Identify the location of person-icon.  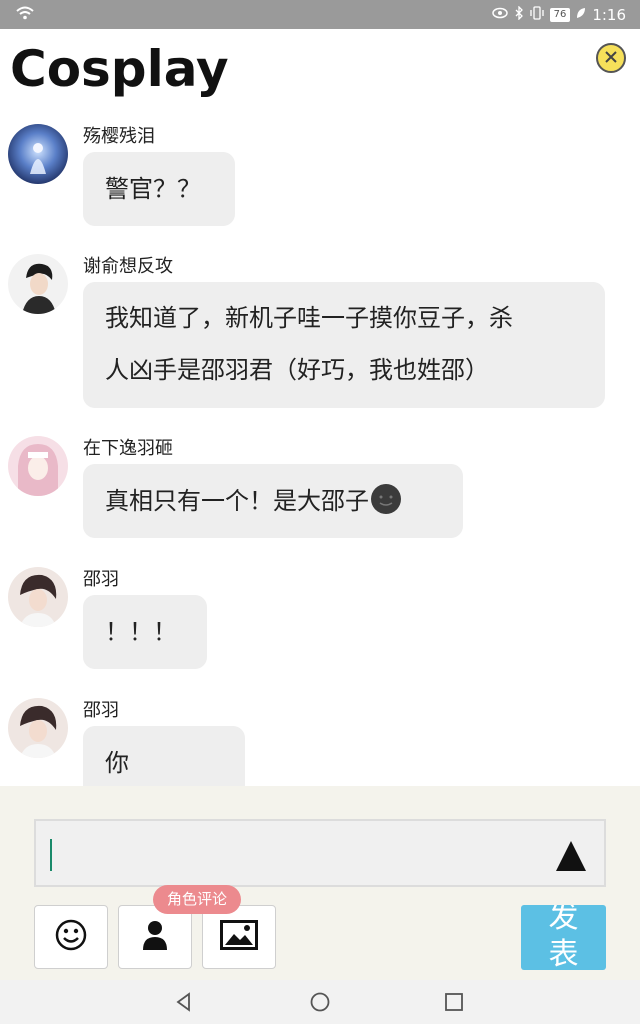
(155, 937).